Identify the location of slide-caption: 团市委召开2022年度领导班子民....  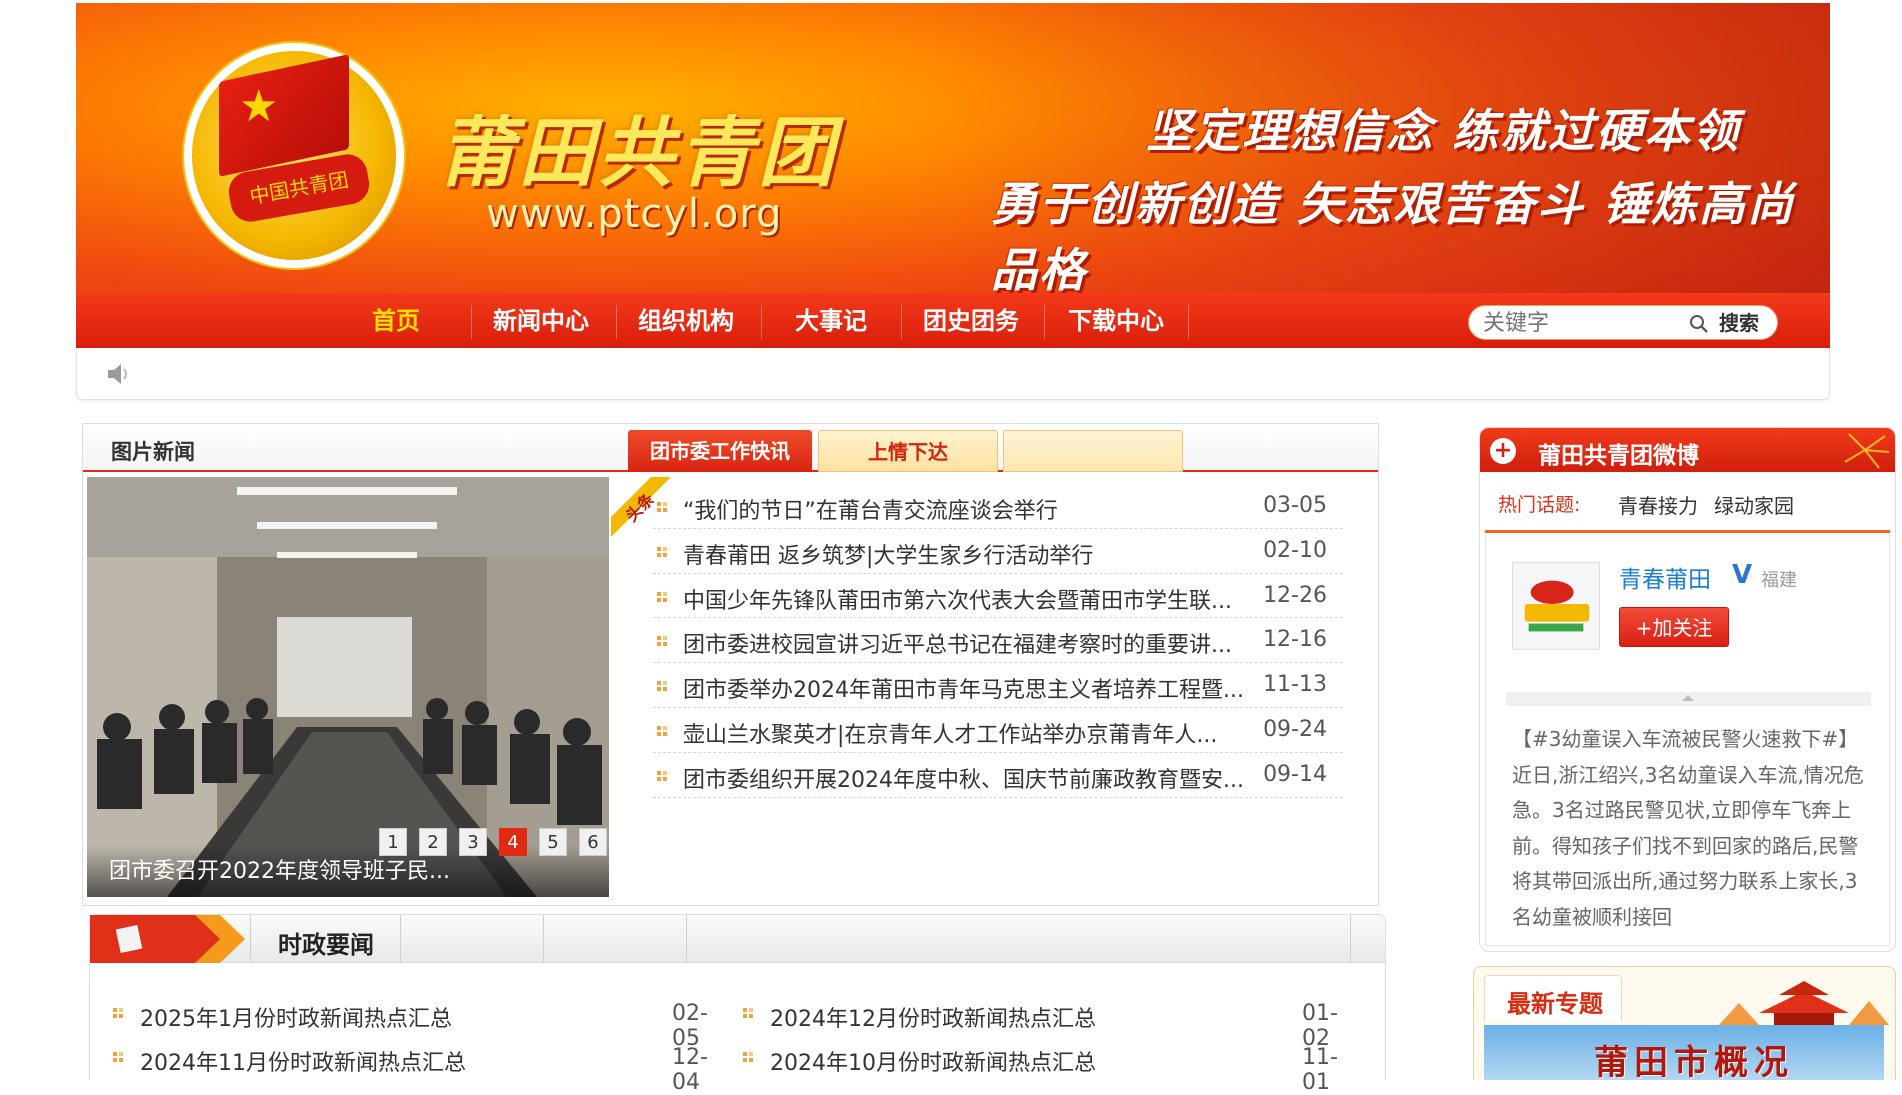
(279, 869).